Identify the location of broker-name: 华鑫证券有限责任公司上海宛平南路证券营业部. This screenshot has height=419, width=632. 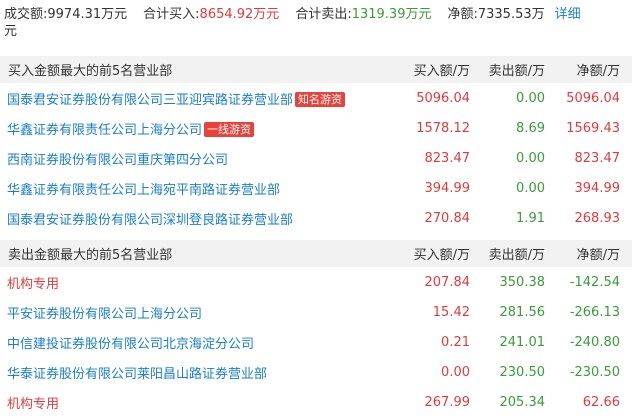
(144, 190).